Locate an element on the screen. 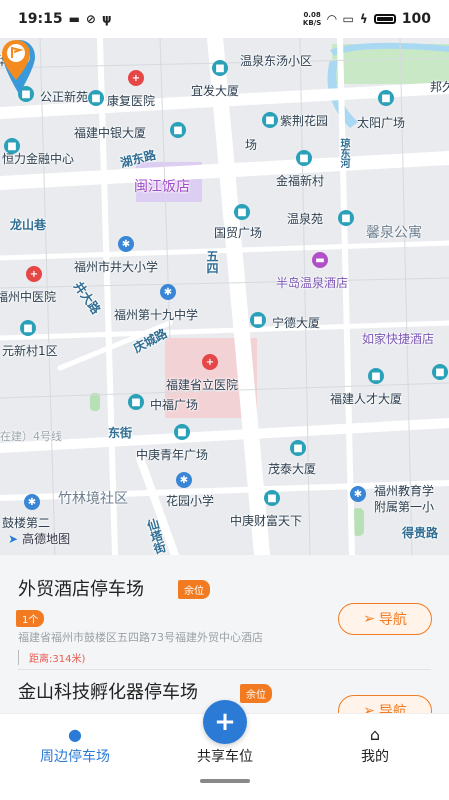 This screenshot has height=800, width=449. map-label-hotel: 半岛温泉酒店 is located at coordinates (312, 283).